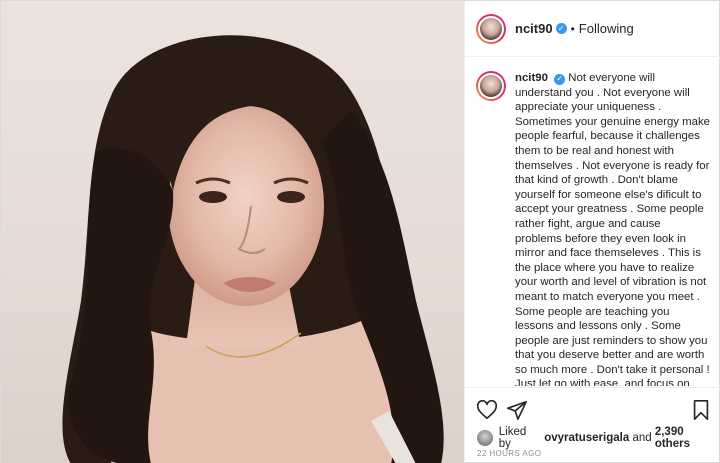 This screenshot has height=463, width=720. I want to click on bookmark-icon, so click(701, 410).